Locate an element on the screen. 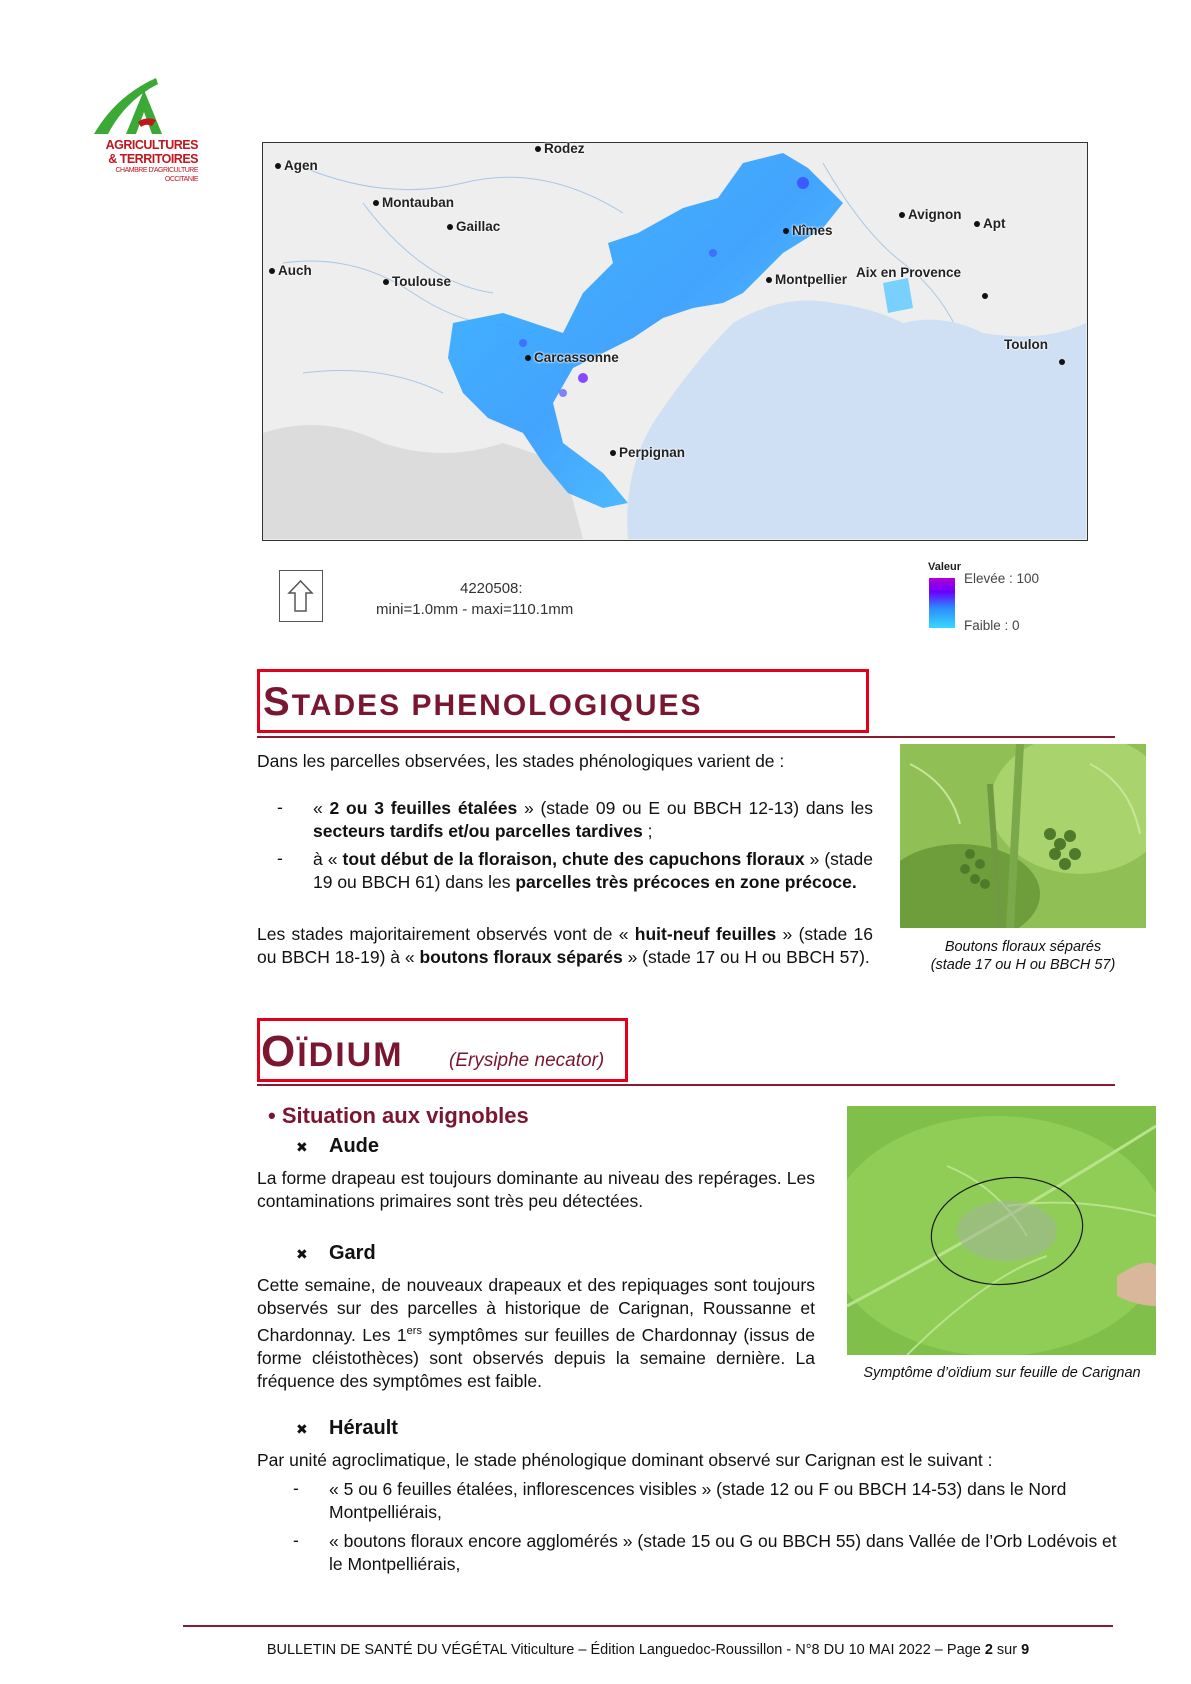  north-arrow-icon is located at coordinates (300, 595).